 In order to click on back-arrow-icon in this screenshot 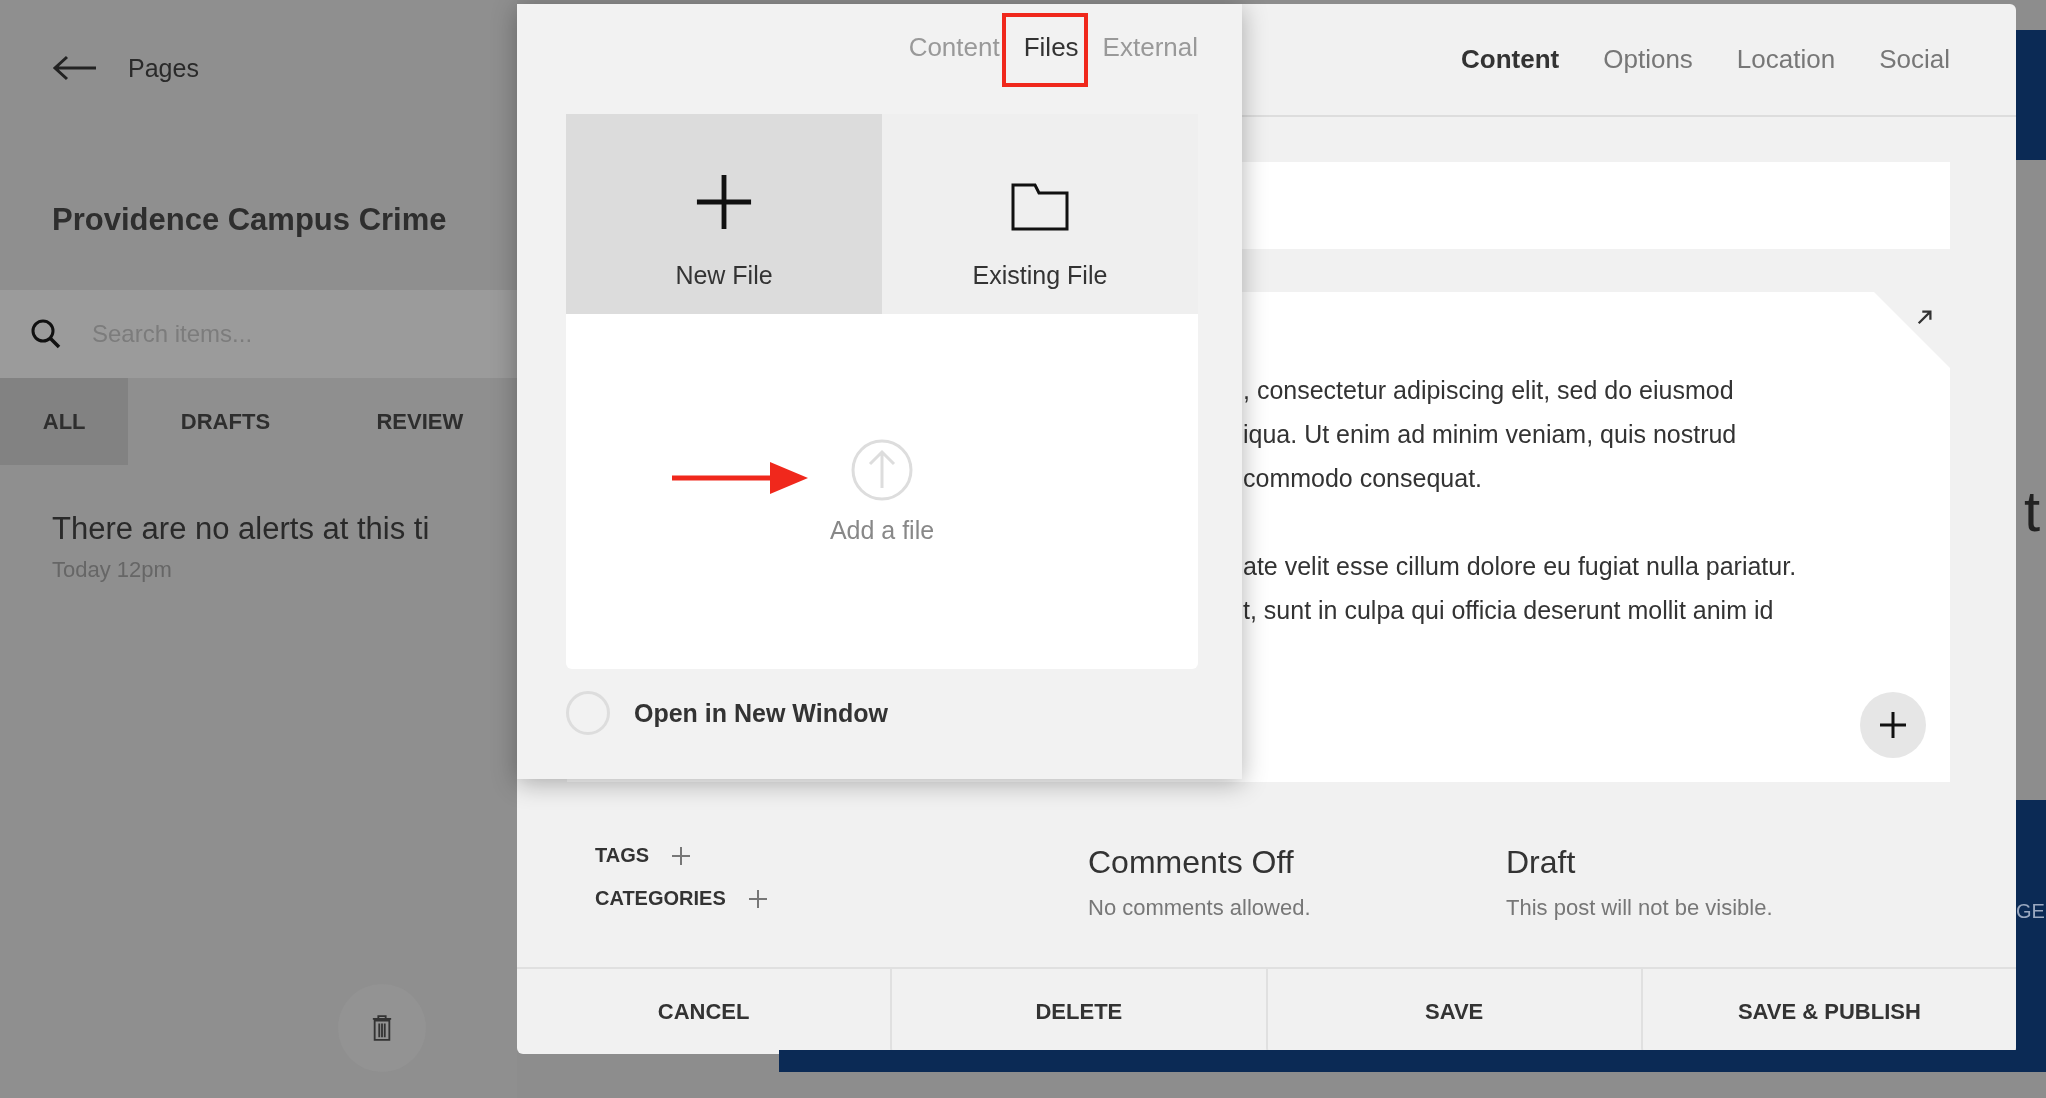, I will do `click(75, 68)`.